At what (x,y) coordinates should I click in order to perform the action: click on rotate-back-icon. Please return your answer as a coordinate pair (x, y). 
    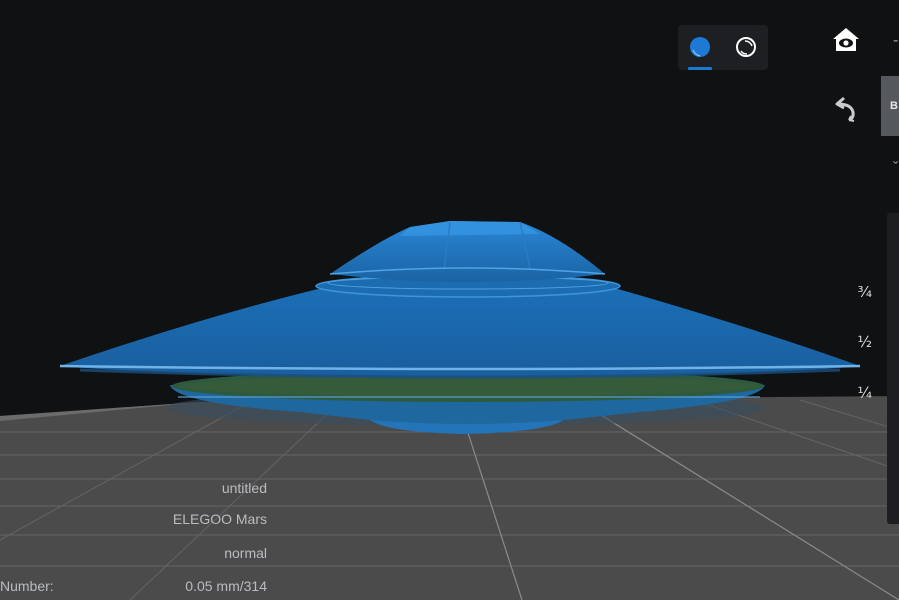
    Looking at the image, I should click on (845, 109).